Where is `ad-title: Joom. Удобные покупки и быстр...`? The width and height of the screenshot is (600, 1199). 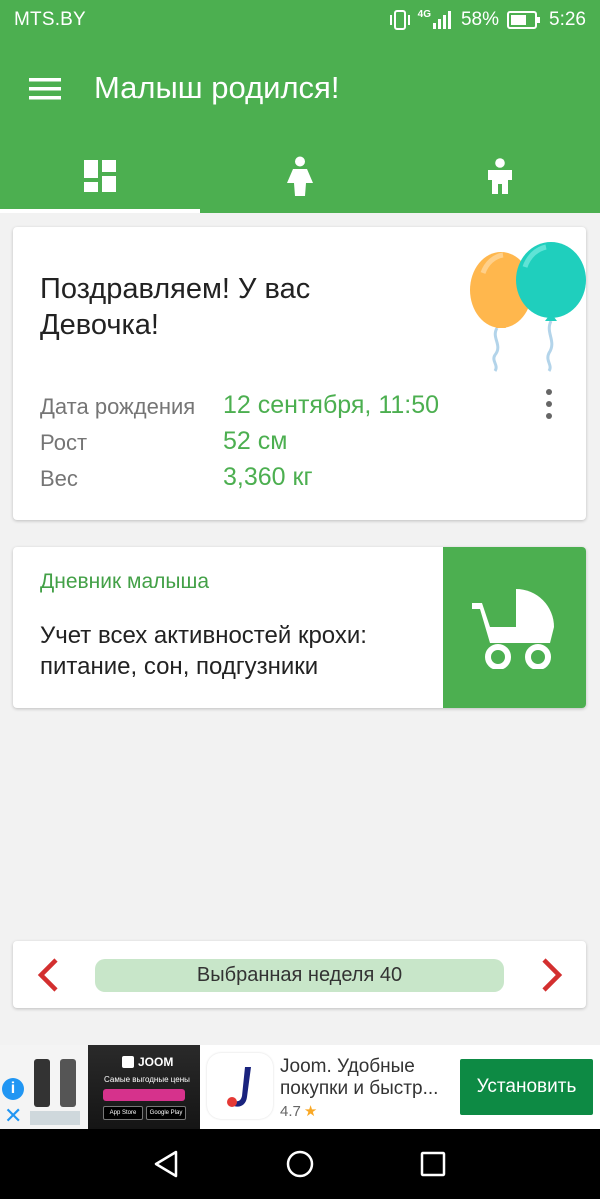 ad-title: Joom. Удобные покупки и быстр... is located at coordinates (359, 1077).